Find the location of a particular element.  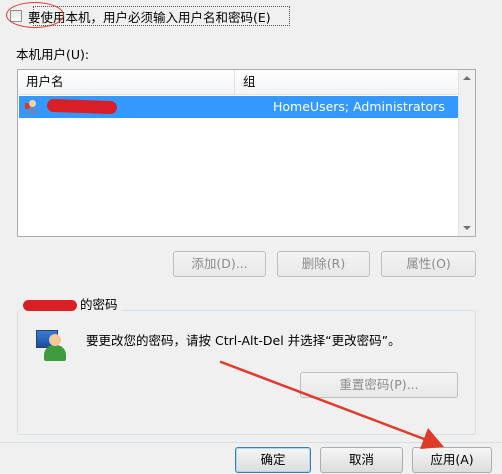

change-password-message: 要更改您的密码，请按 Ctrl-Alt-Del 并选择“更改密码”。 is located at coordinates (243, 340).